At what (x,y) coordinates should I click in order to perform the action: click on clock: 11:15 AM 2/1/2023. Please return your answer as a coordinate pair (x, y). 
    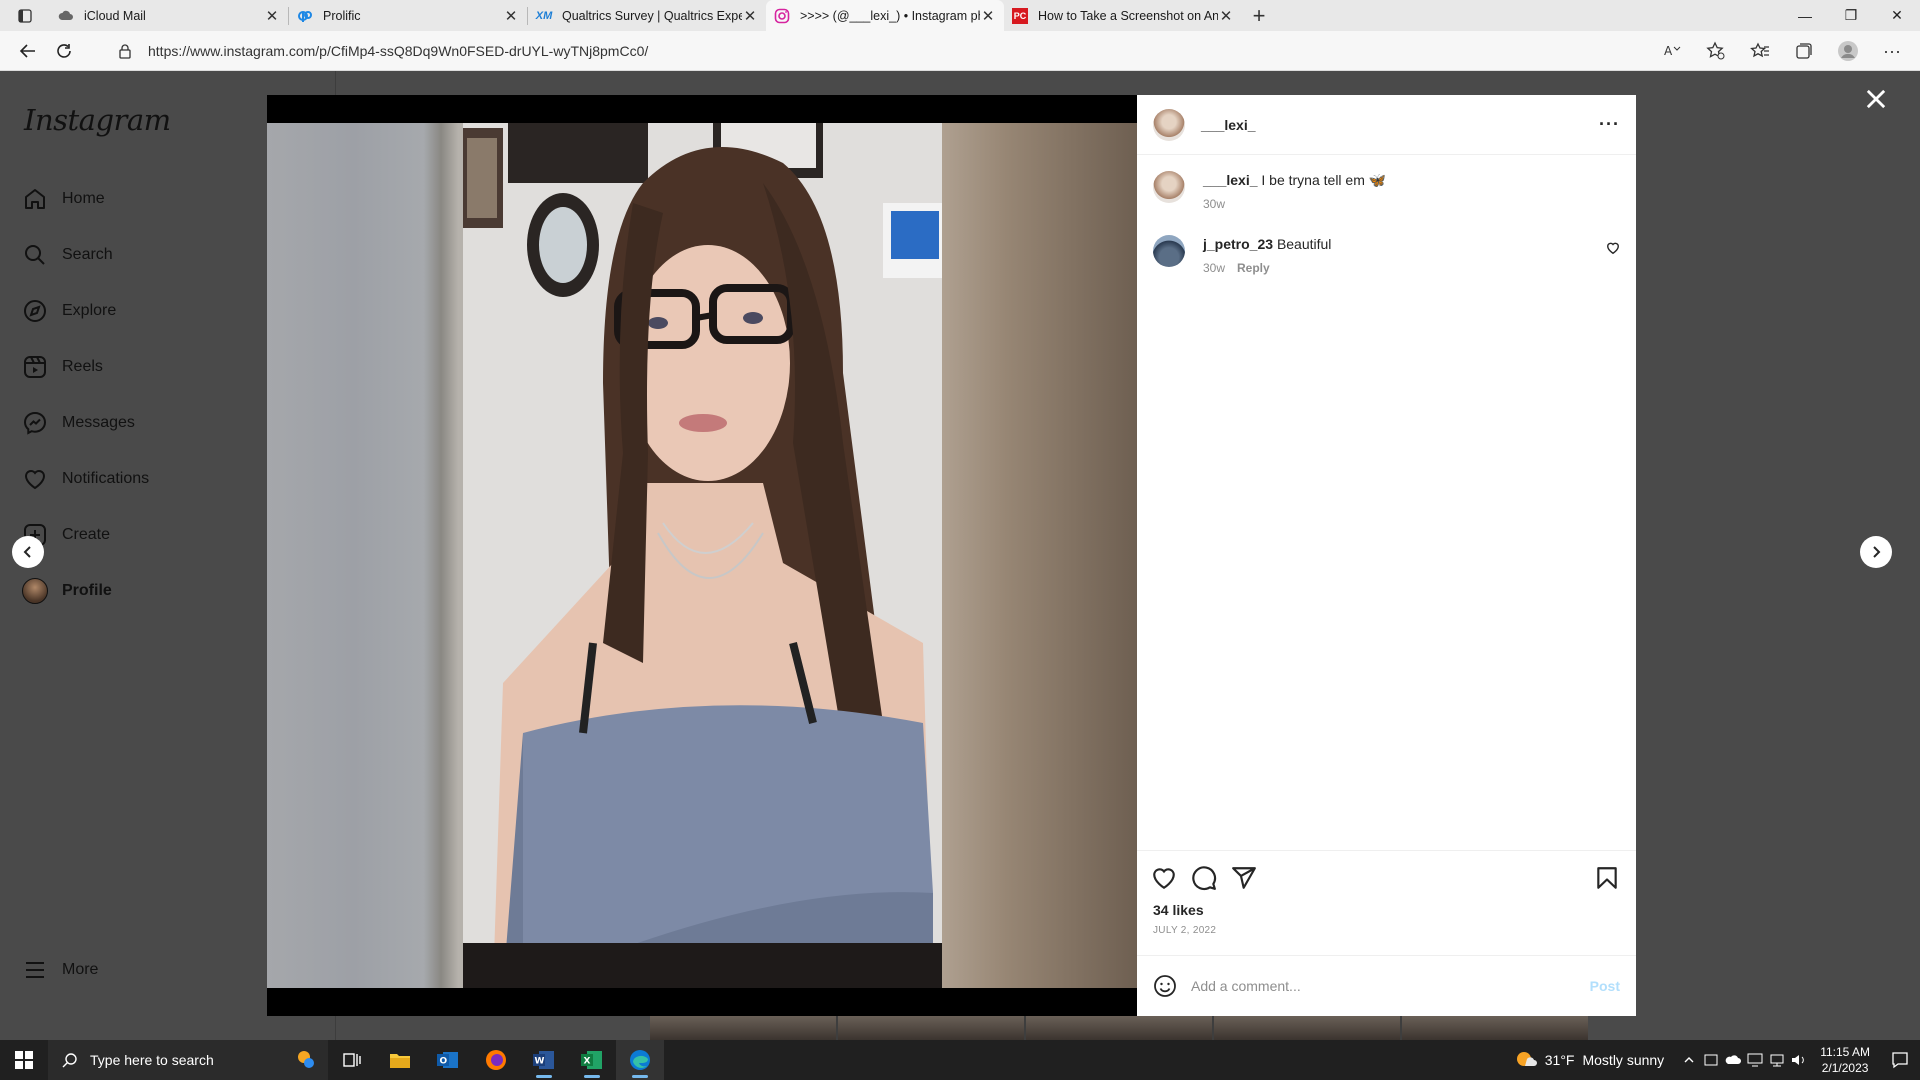
    Looking at the image, I should click on (1845, 1060).